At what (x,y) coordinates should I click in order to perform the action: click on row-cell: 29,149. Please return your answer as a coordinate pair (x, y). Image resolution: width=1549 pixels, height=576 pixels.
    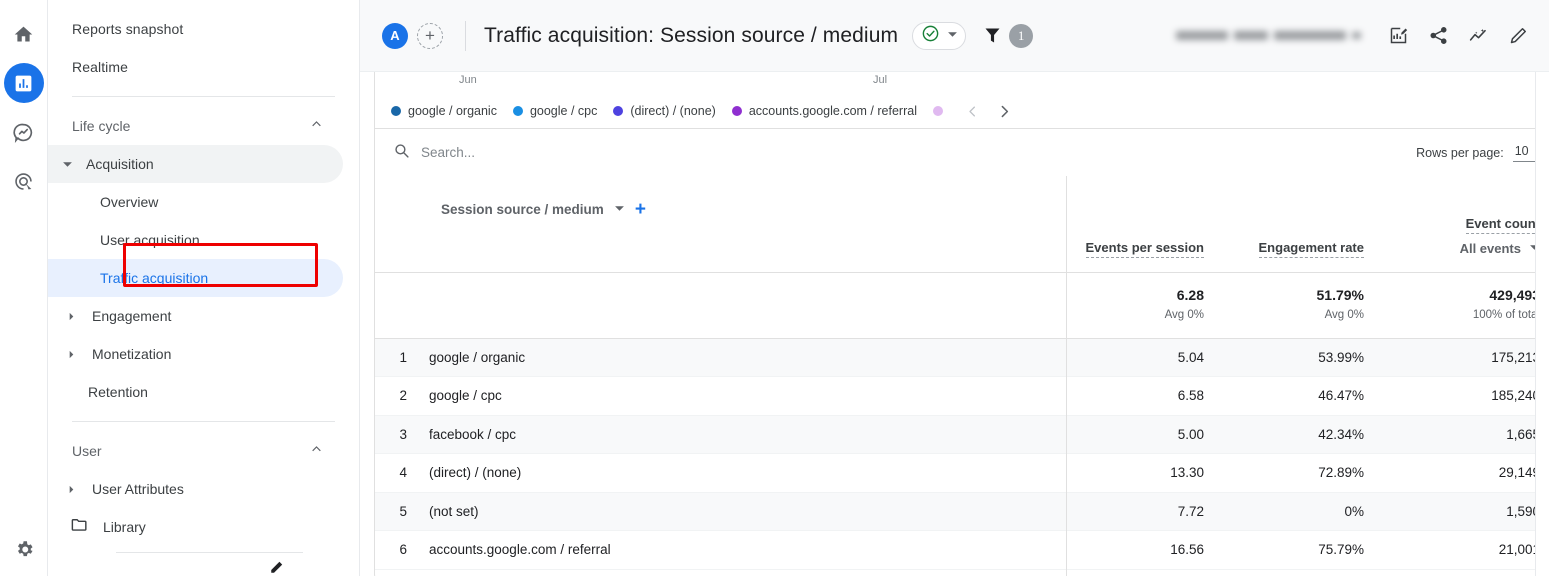
    Looking at the image, I should click on (1467, 473).